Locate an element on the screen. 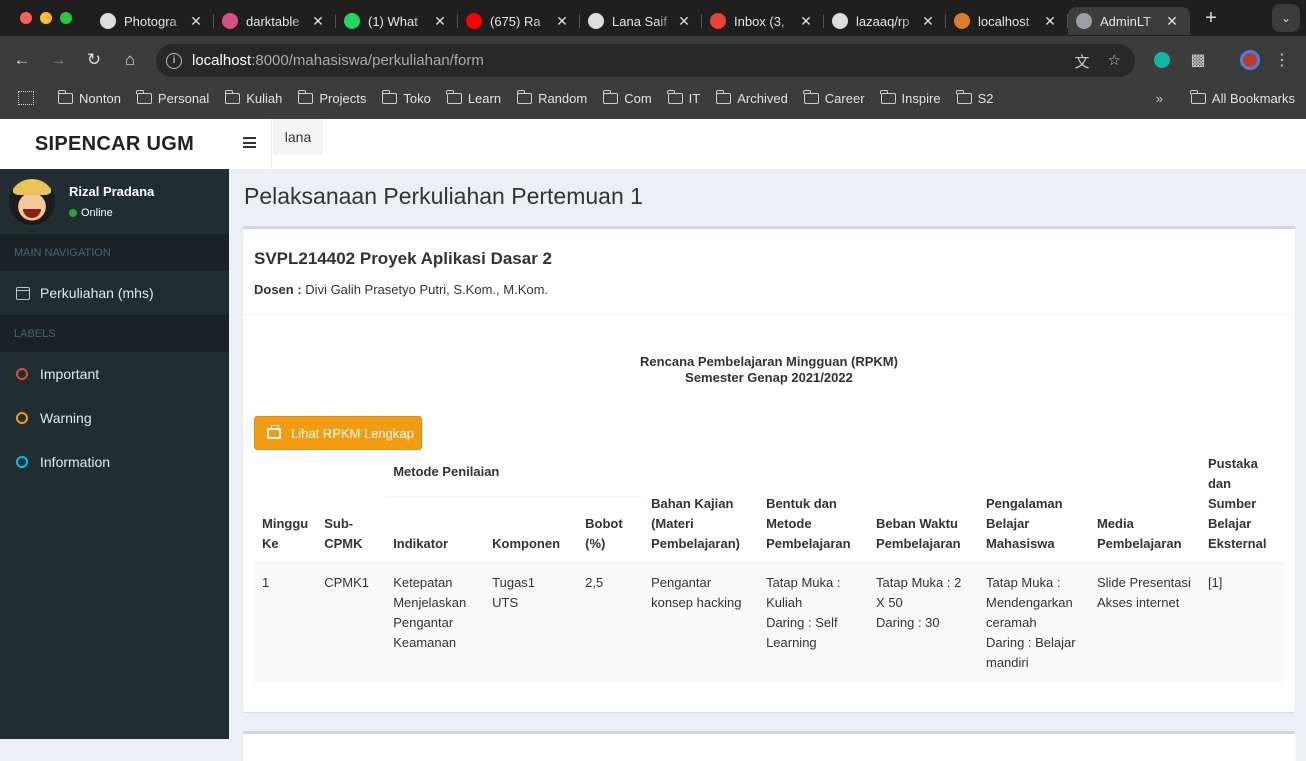 This screenshot has height=761, width=1306. bookmark-label: Random is located at coordinates (563, 98).